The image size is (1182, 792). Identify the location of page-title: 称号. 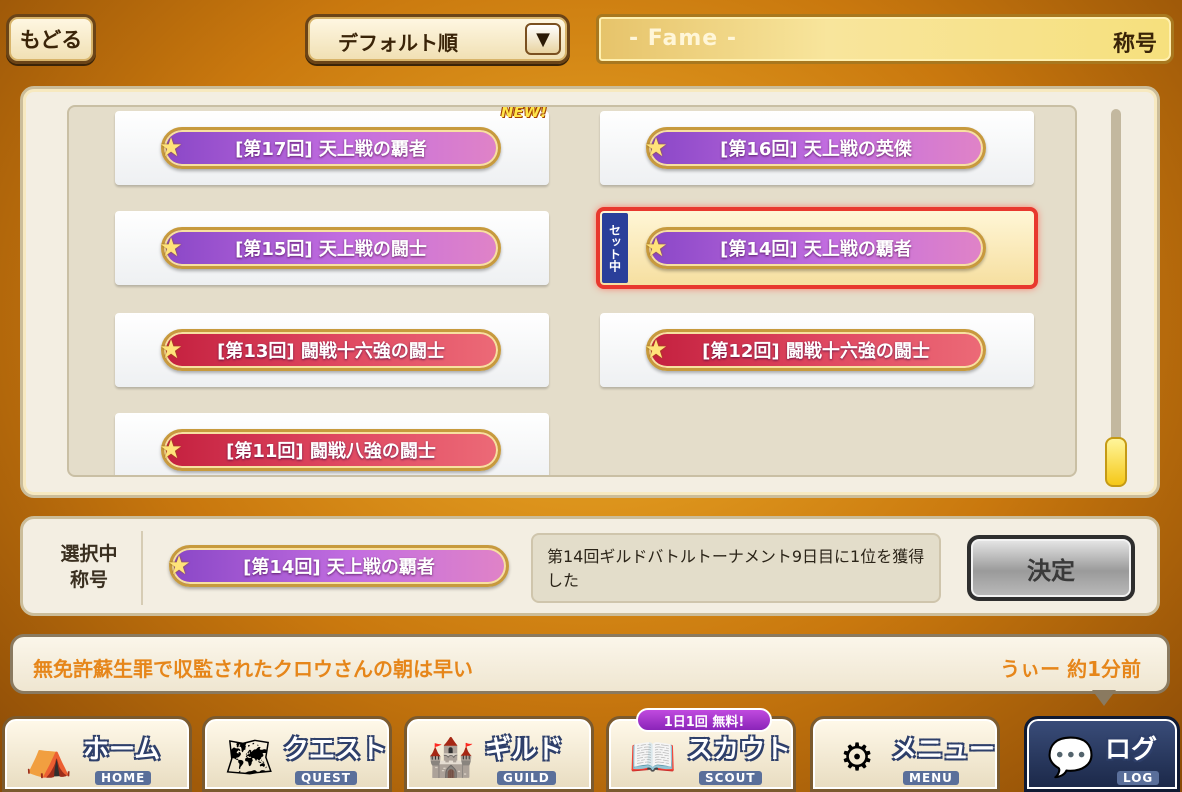
(1134, 44).